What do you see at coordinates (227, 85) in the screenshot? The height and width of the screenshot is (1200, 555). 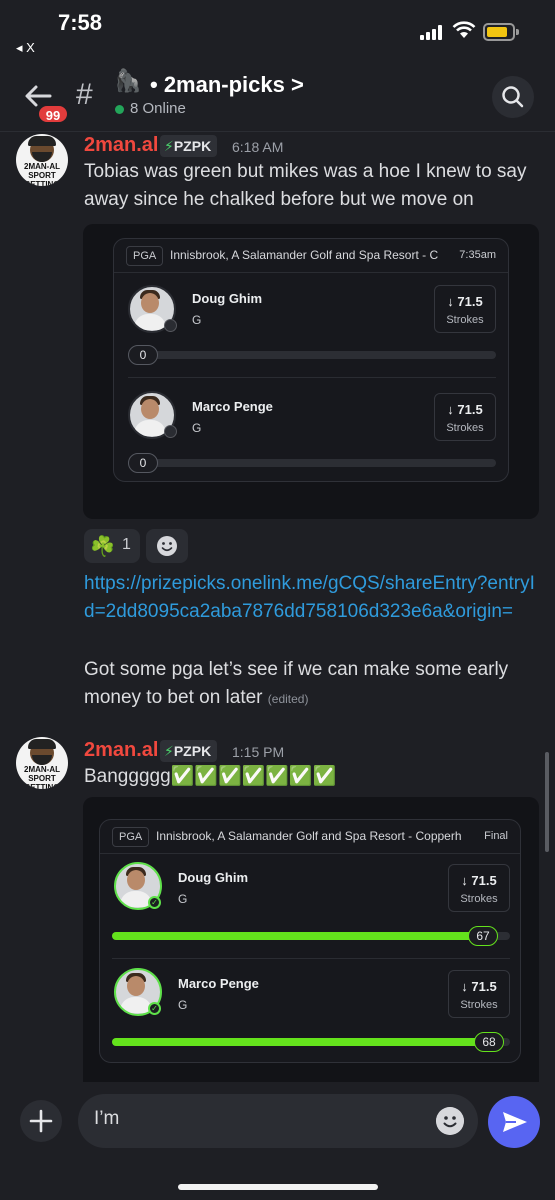 I see `channel-title: • 2man-picks >` at bounding box center [227, 85].